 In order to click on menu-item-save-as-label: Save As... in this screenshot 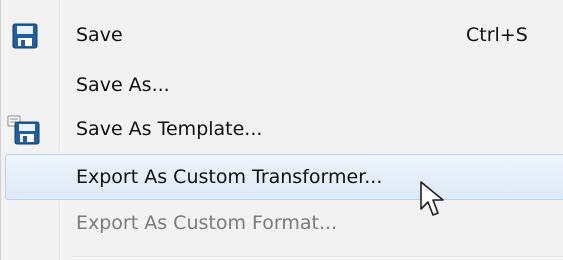, I will do `click(123, 85)`.